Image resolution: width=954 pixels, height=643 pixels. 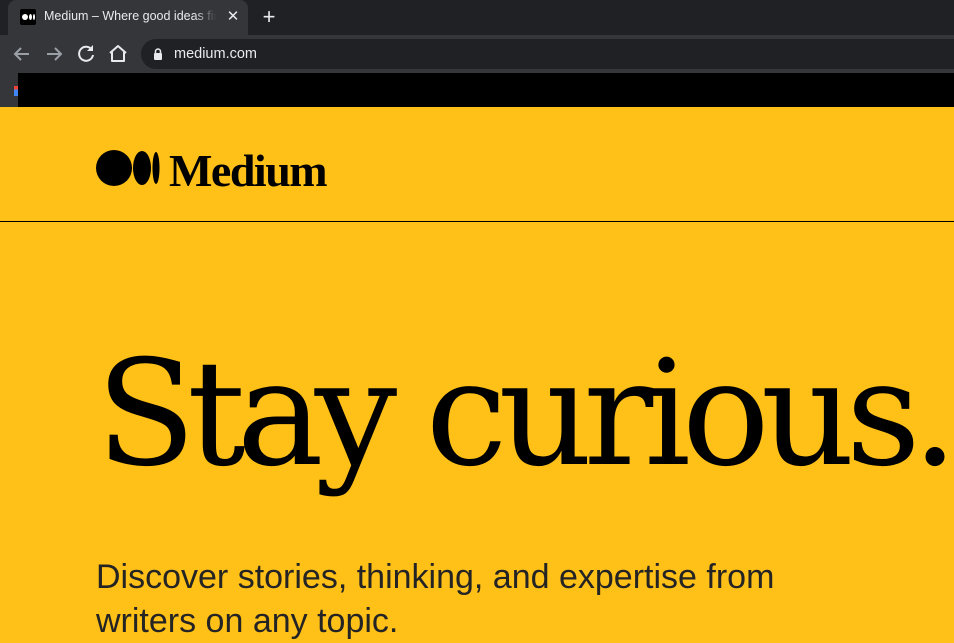 What do you see at coordinates (486, 90) in the screenshot?
I see `redacted-bookmarks-area` at bounding box center [486, 90].